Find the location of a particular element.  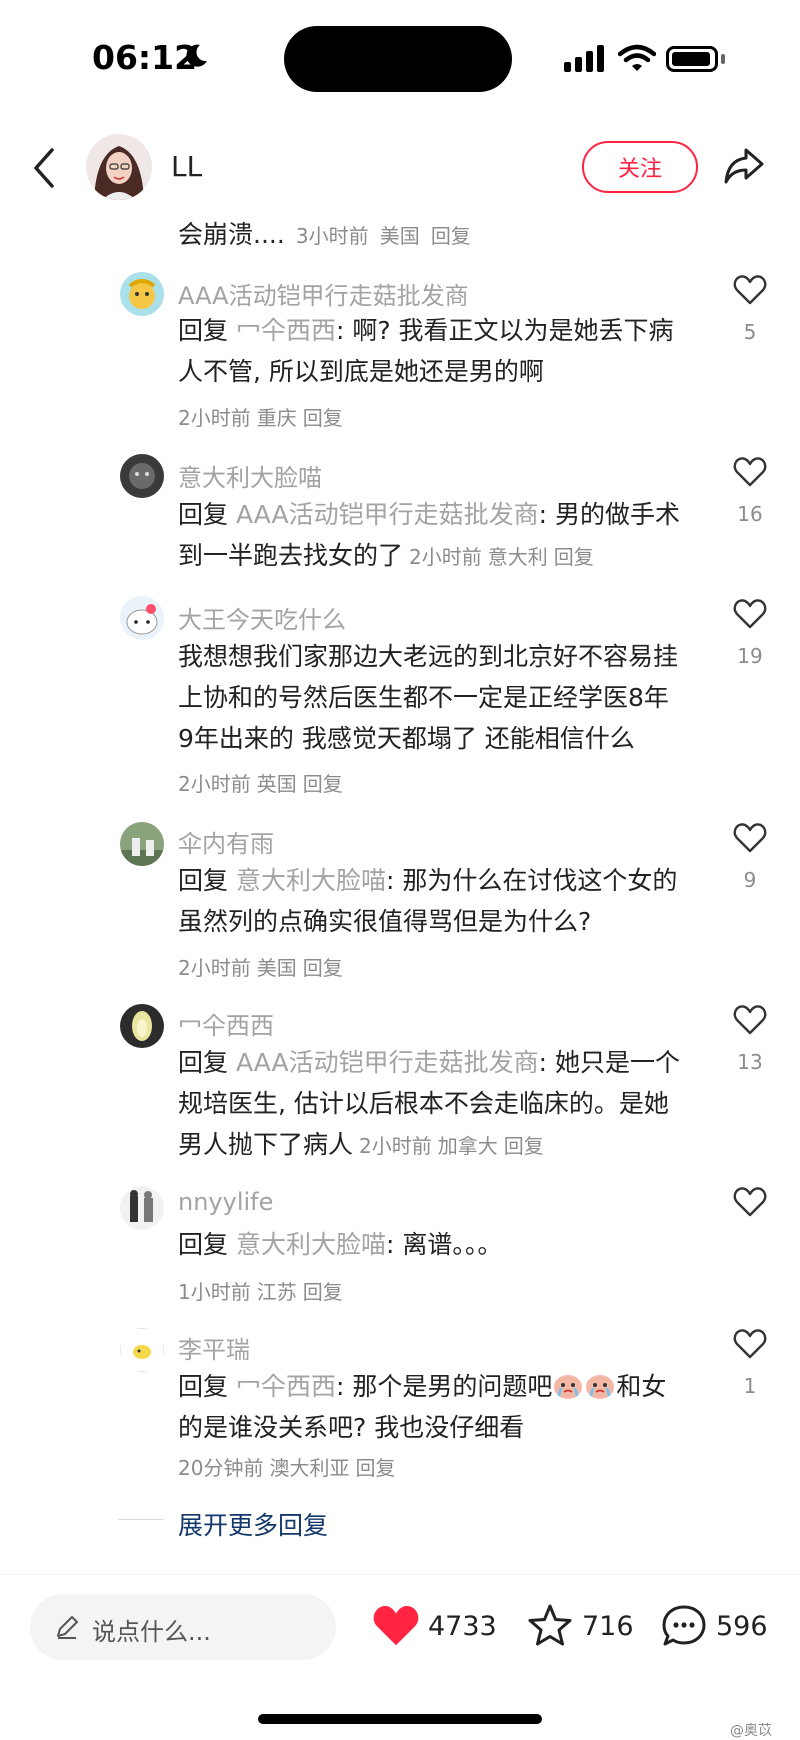

comment-username: 冖仐西西 is located at coordinates (226, 1023).